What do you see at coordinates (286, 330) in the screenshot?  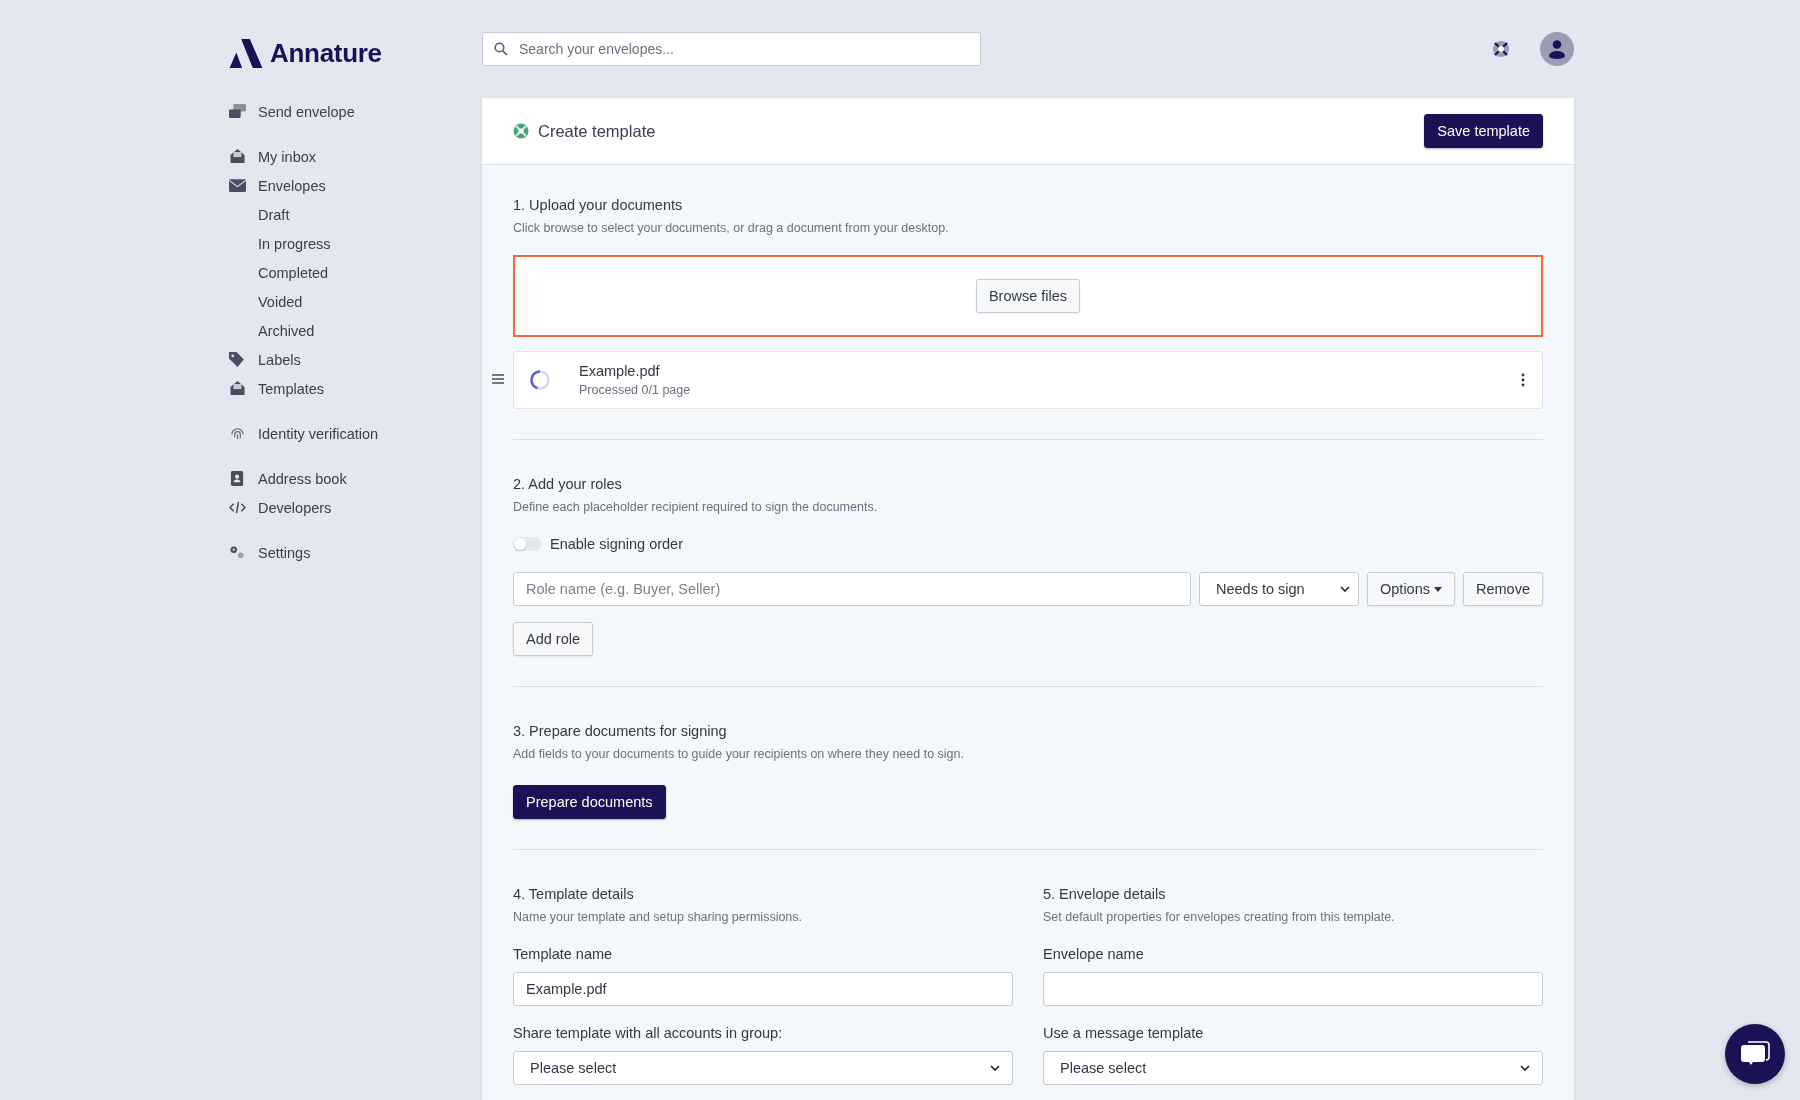 I see `sidebar-item: Archived` at bounding box center [286, 330].